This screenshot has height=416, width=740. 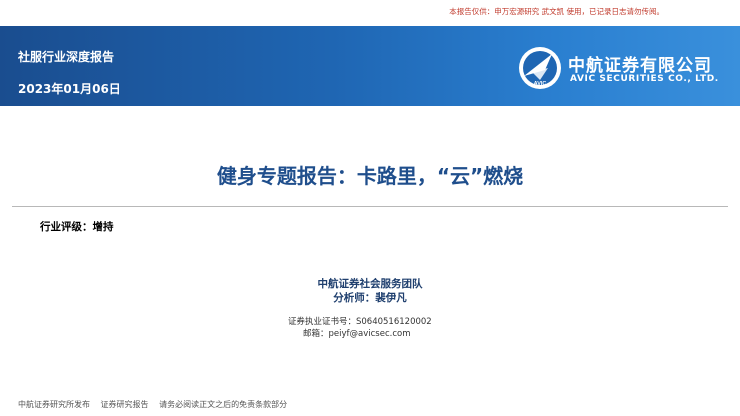 I want to click on avic-logo-icon: AVIC, so click(x=540, y=68).